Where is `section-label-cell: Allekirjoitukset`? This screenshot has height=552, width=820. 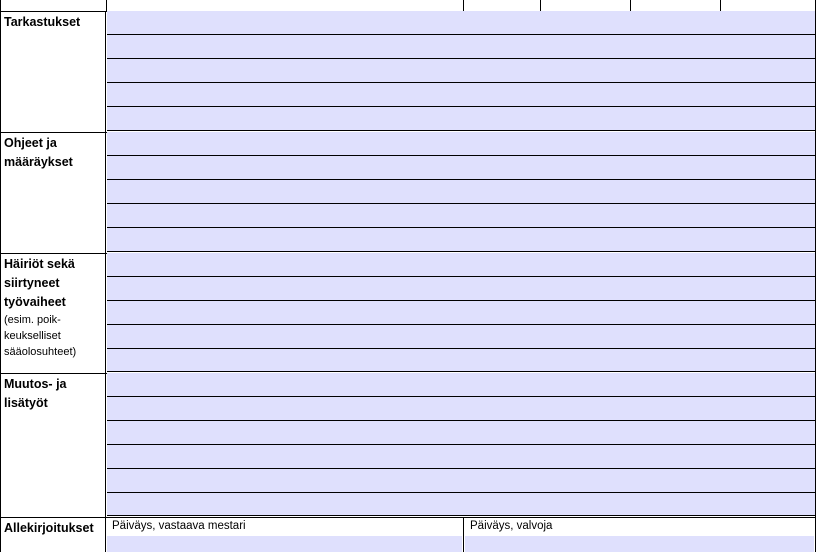 section-label-cell: Allekirjoitukset is located at coordinates (53, 534).